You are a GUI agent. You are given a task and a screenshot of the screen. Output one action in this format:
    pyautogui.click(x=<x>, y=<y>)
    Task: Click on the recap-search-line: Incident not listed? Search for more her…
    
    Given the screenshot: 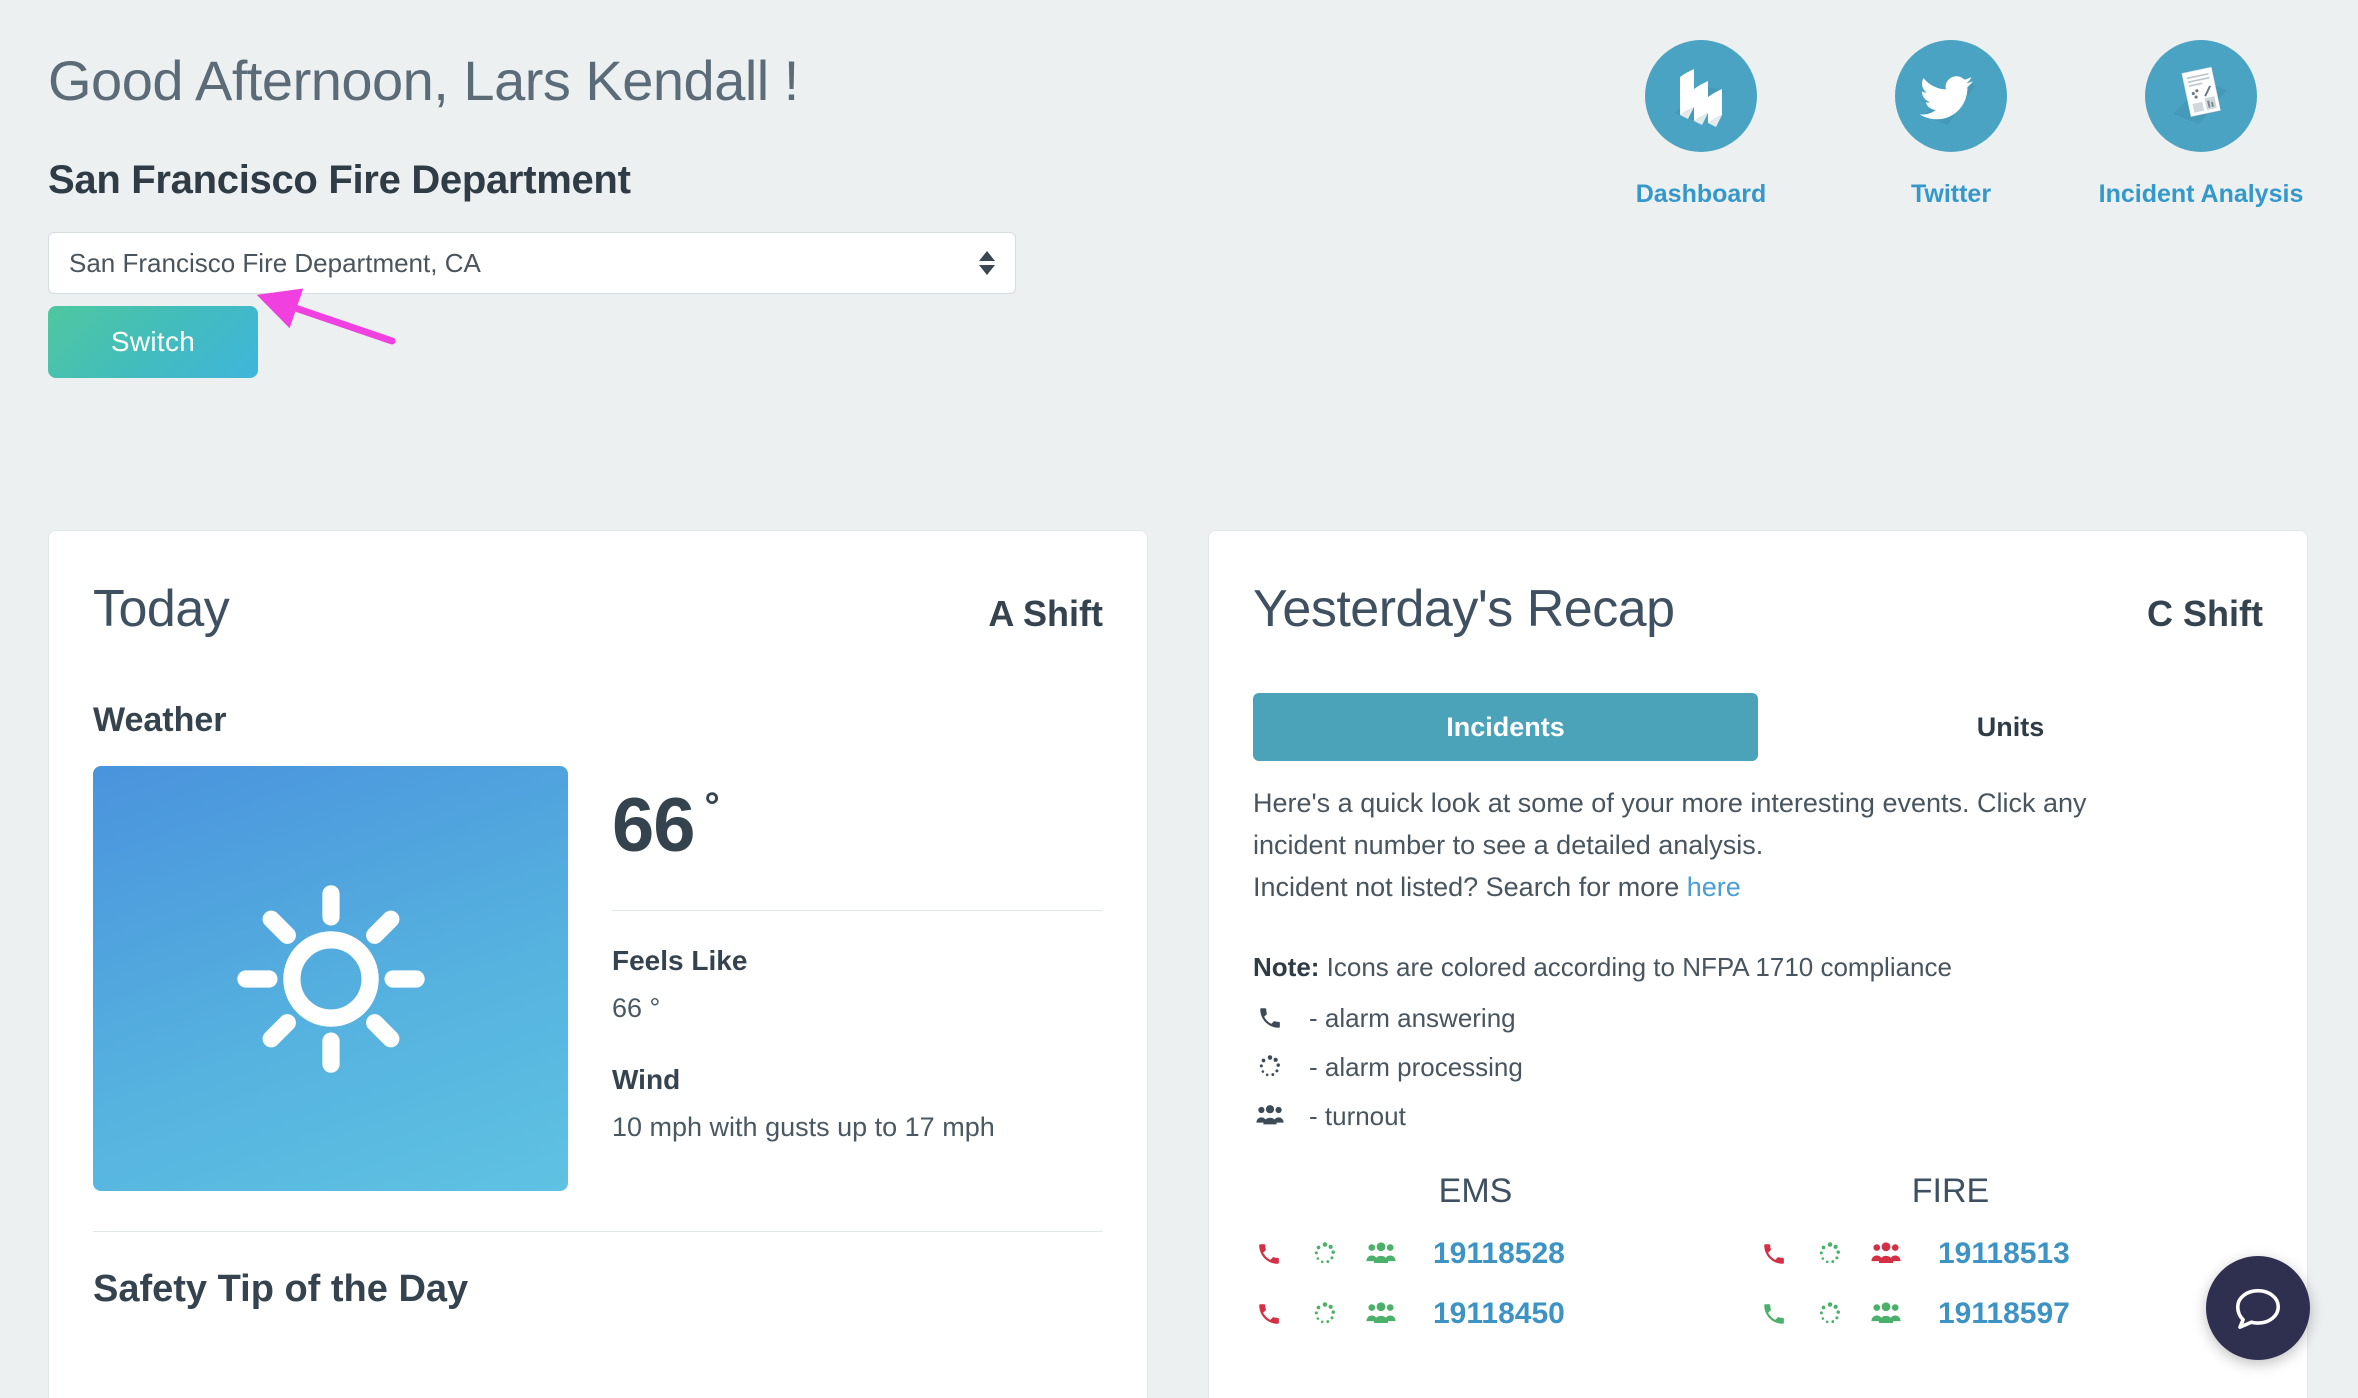 What is the action you would take?
    pyautogui.click(x=1758, y=888)
    